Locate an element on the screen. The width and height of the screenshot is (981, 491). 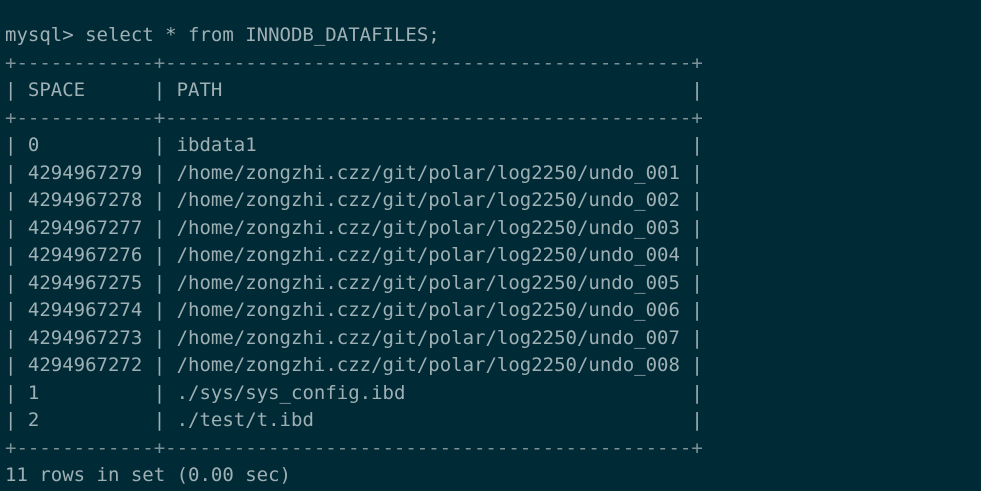
cell-space: 4294967277 is located at coordinates (85, 227).